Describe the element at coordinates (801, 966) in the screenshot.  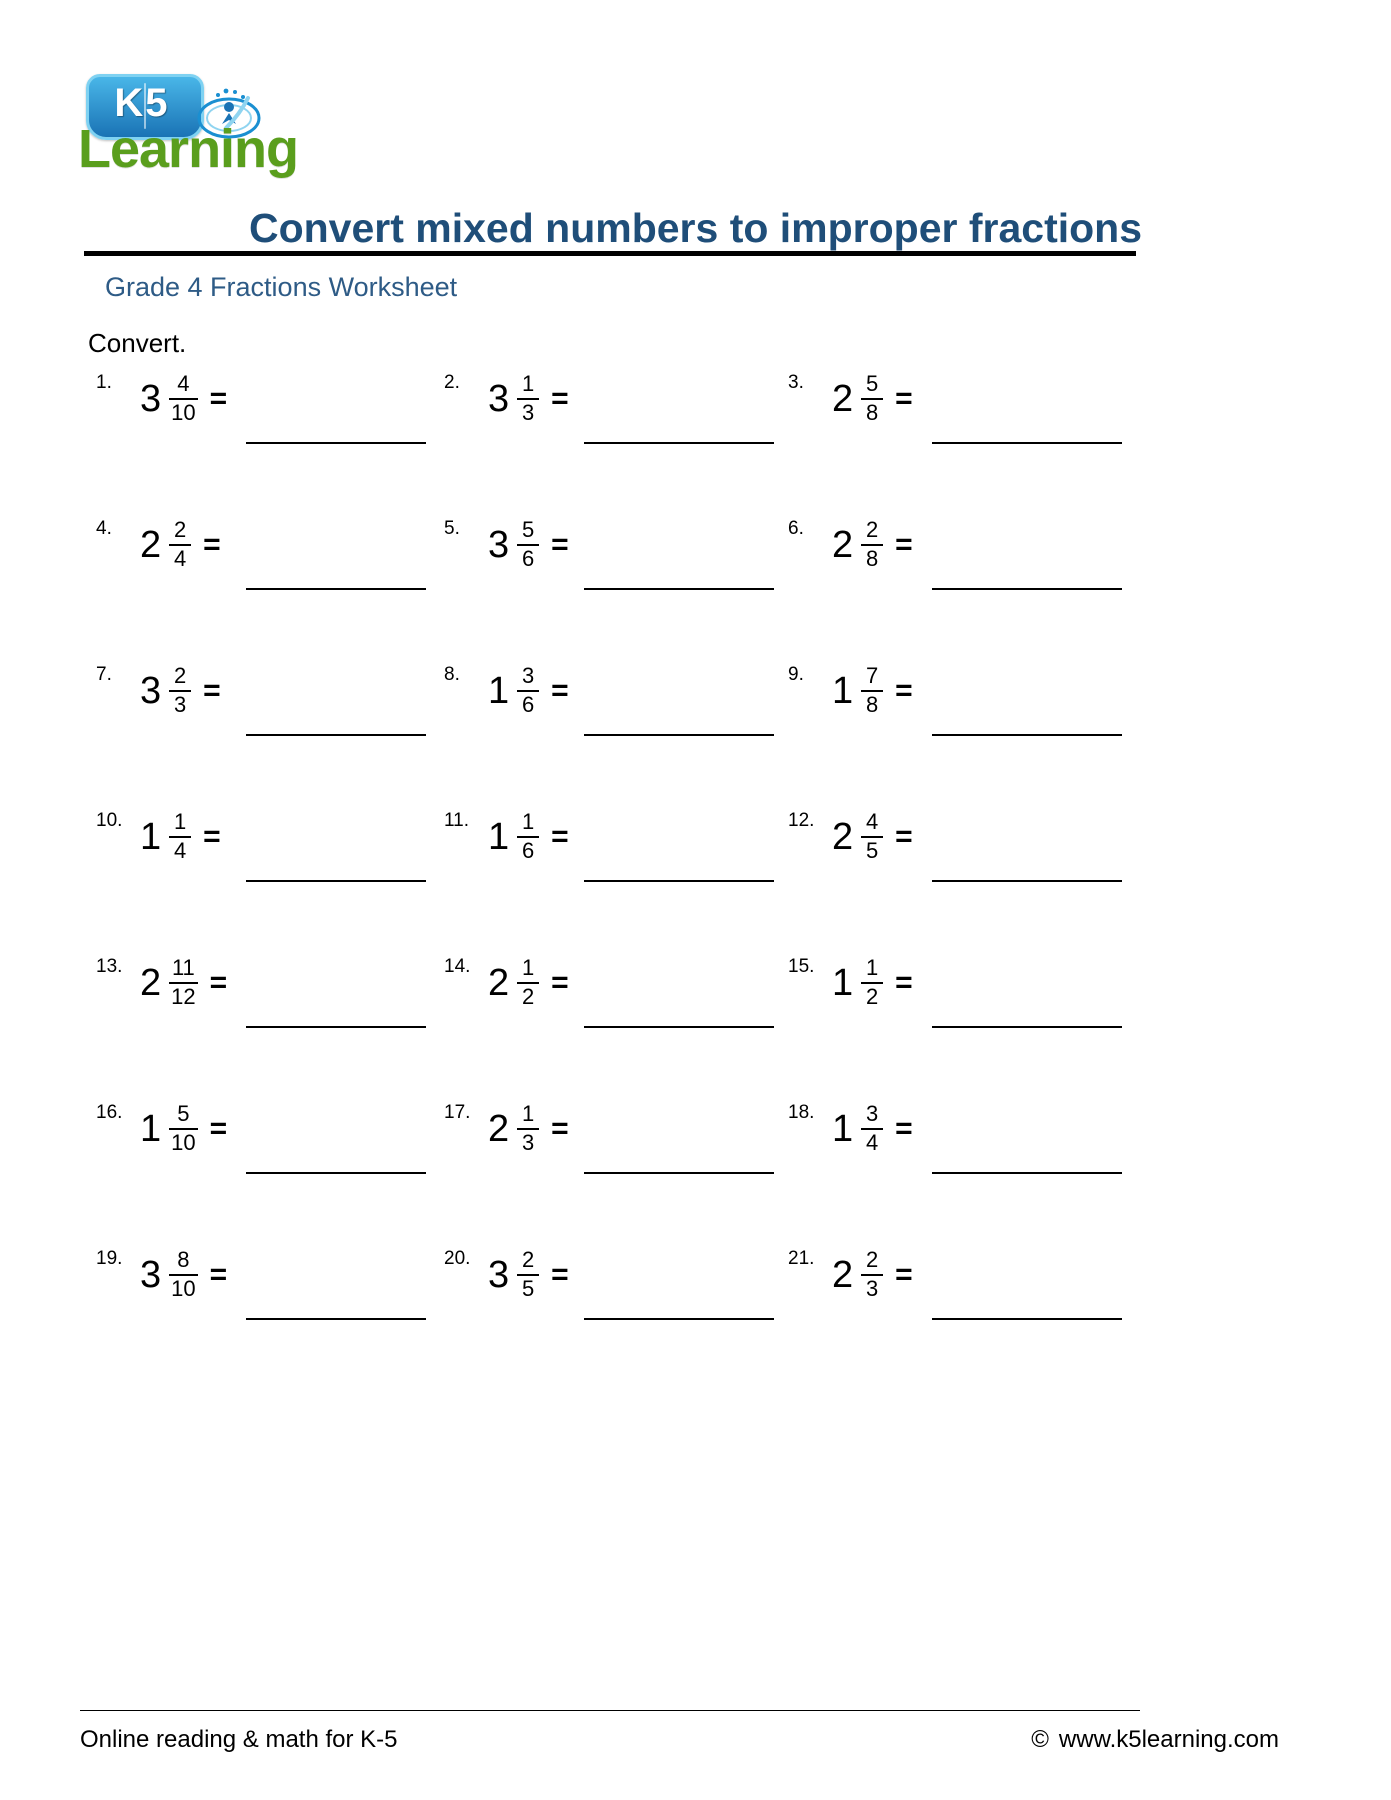
I see `problem-number: 15.` at that location.